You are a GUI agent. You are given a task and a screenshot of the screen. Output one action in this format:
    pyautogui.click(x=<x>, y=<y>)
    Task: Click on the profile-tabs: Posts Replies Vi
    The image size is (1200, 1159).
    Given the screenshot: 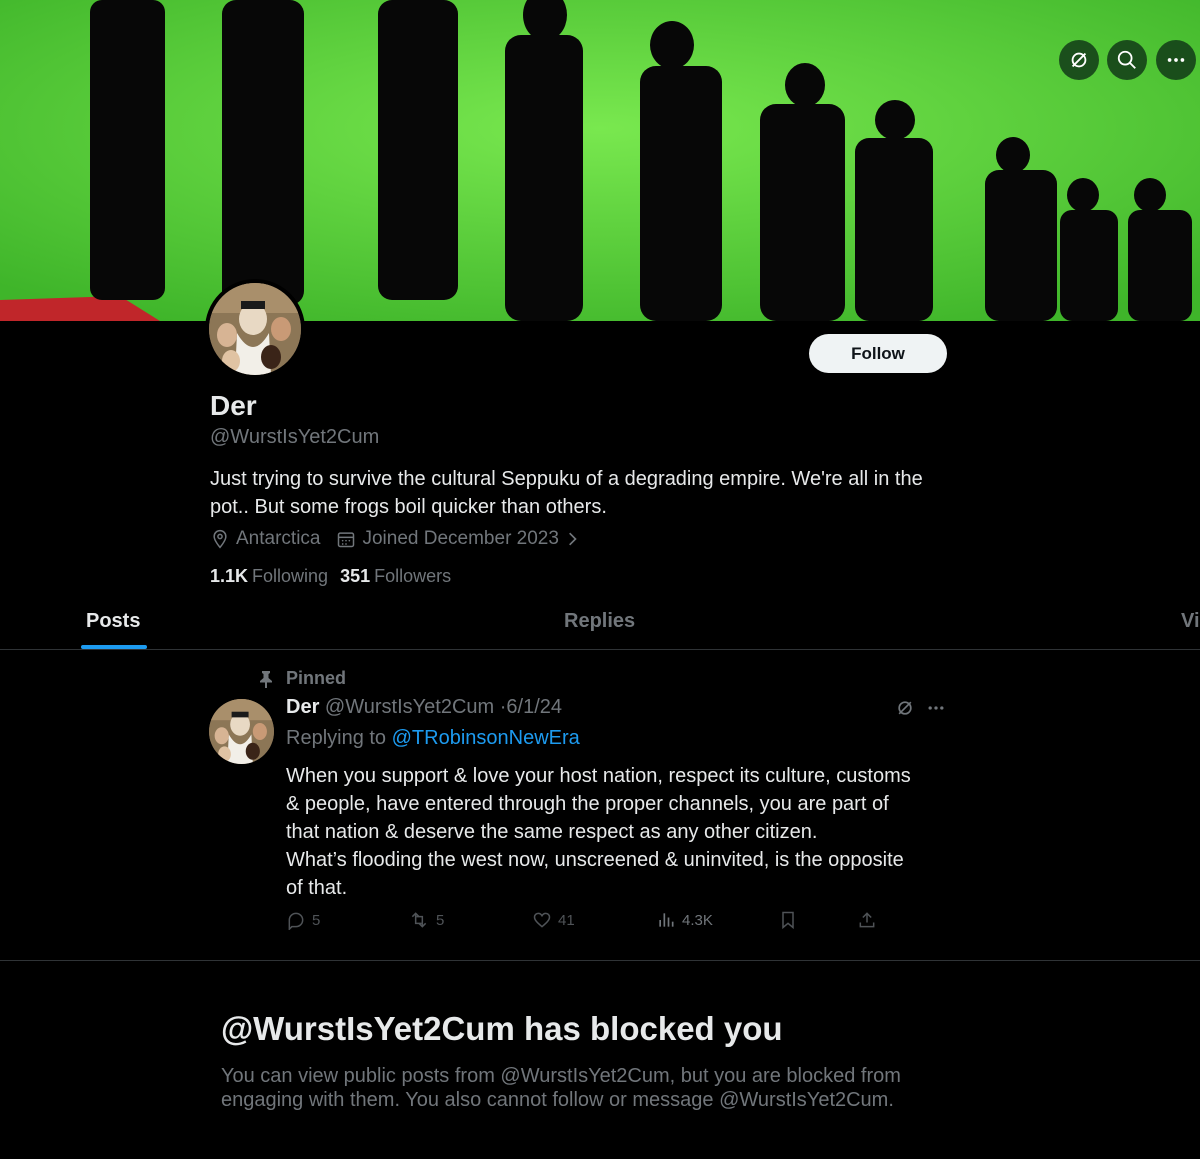 What is the action you would take?
    pyautogui.click(x=600, y=624)
    